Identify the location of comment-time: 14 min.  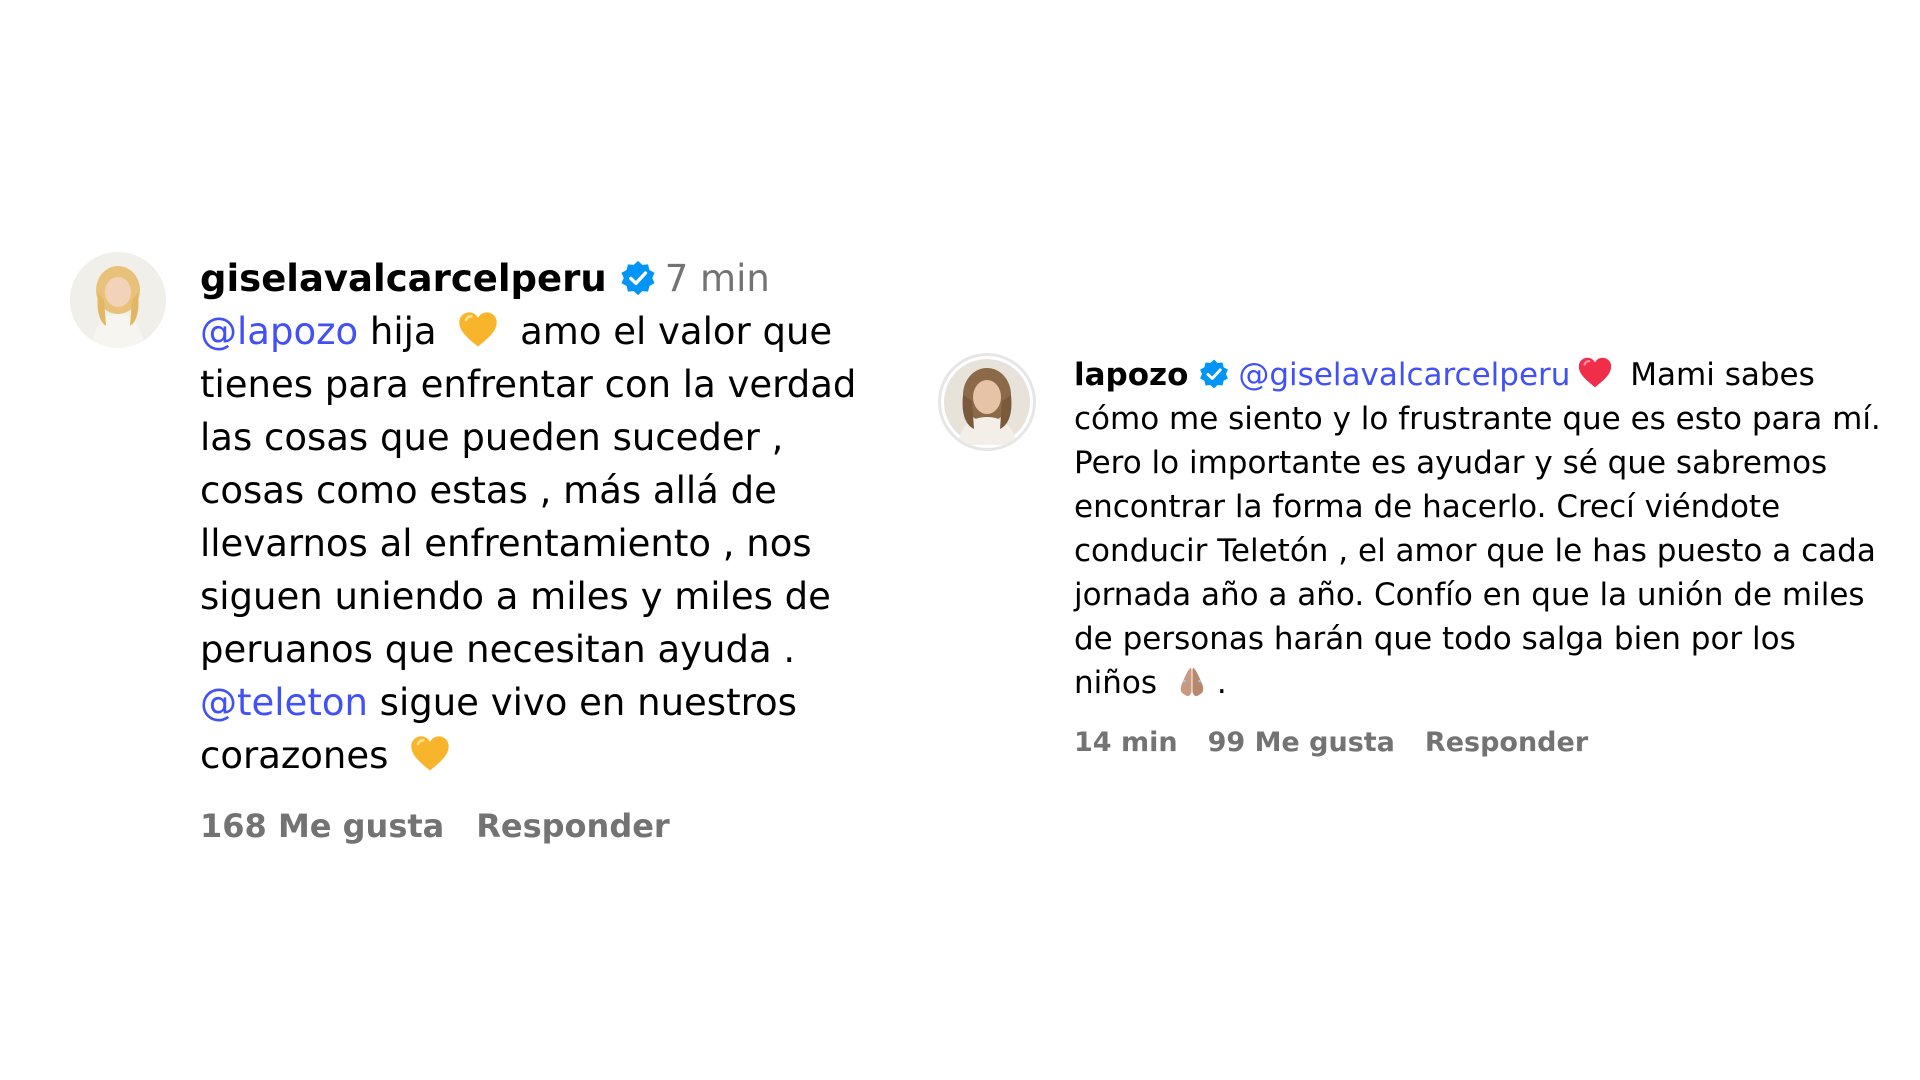
(1126, 742).